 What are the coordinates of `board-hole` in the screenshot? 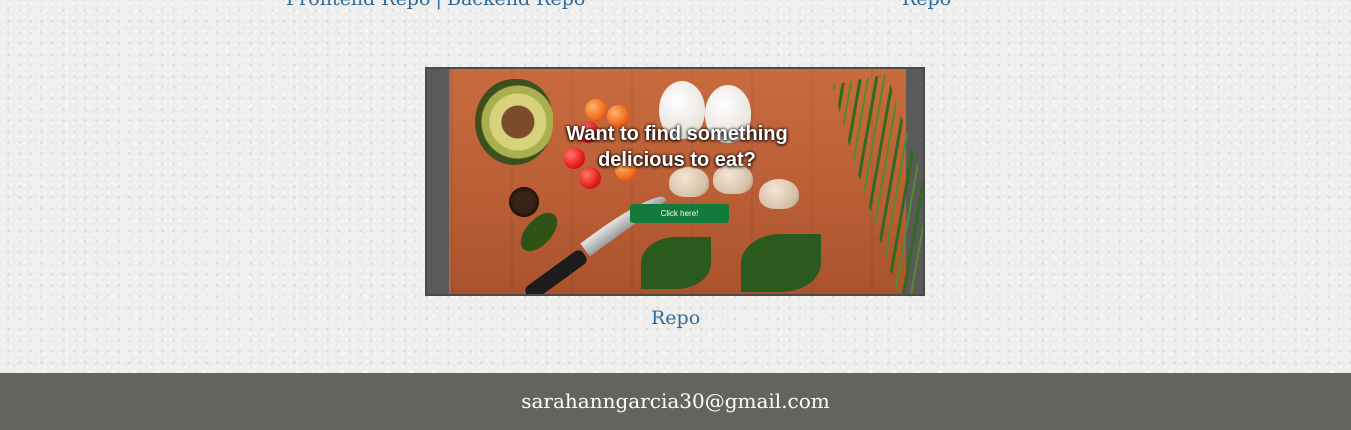 It's located at (524, 202).